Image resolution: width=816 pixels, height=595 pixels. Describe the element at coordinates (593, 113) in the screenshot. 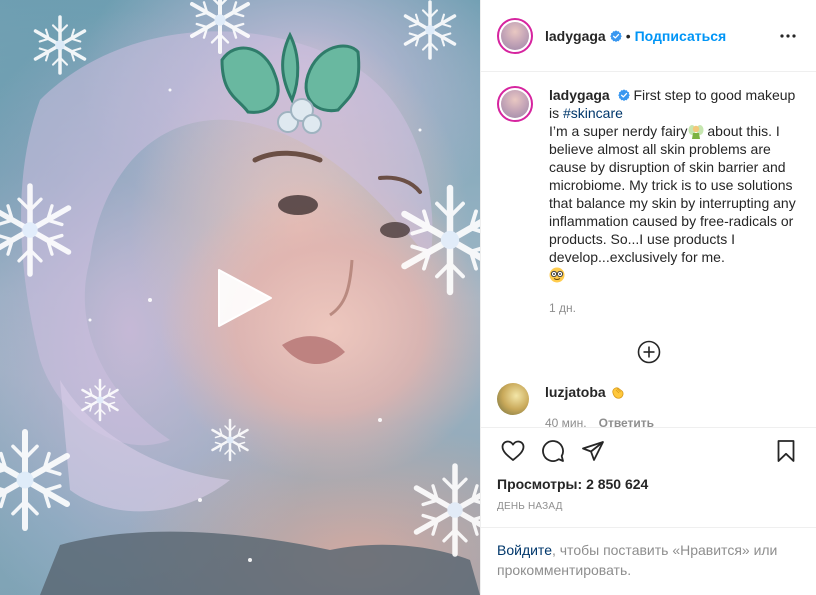

I see `hashtag-link: #skincare` at that location.